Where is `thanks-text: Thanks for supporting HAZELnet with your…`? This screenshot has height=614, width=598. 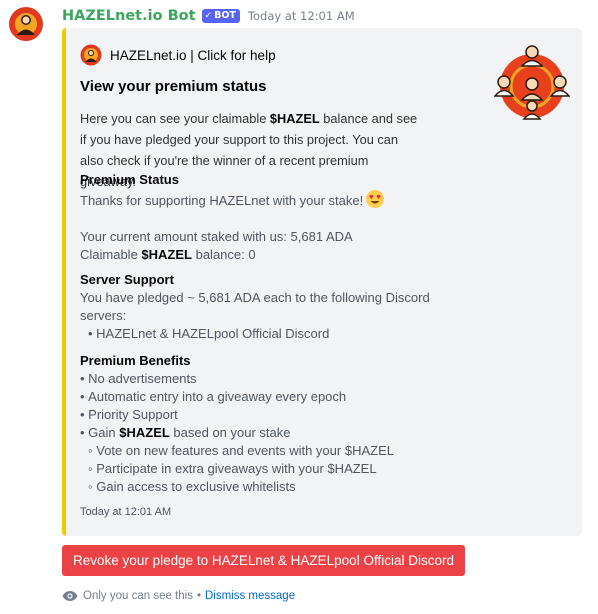 thanks-text: Thanks for supporting HAZELnet with your… is located at coordinates (222, 200).